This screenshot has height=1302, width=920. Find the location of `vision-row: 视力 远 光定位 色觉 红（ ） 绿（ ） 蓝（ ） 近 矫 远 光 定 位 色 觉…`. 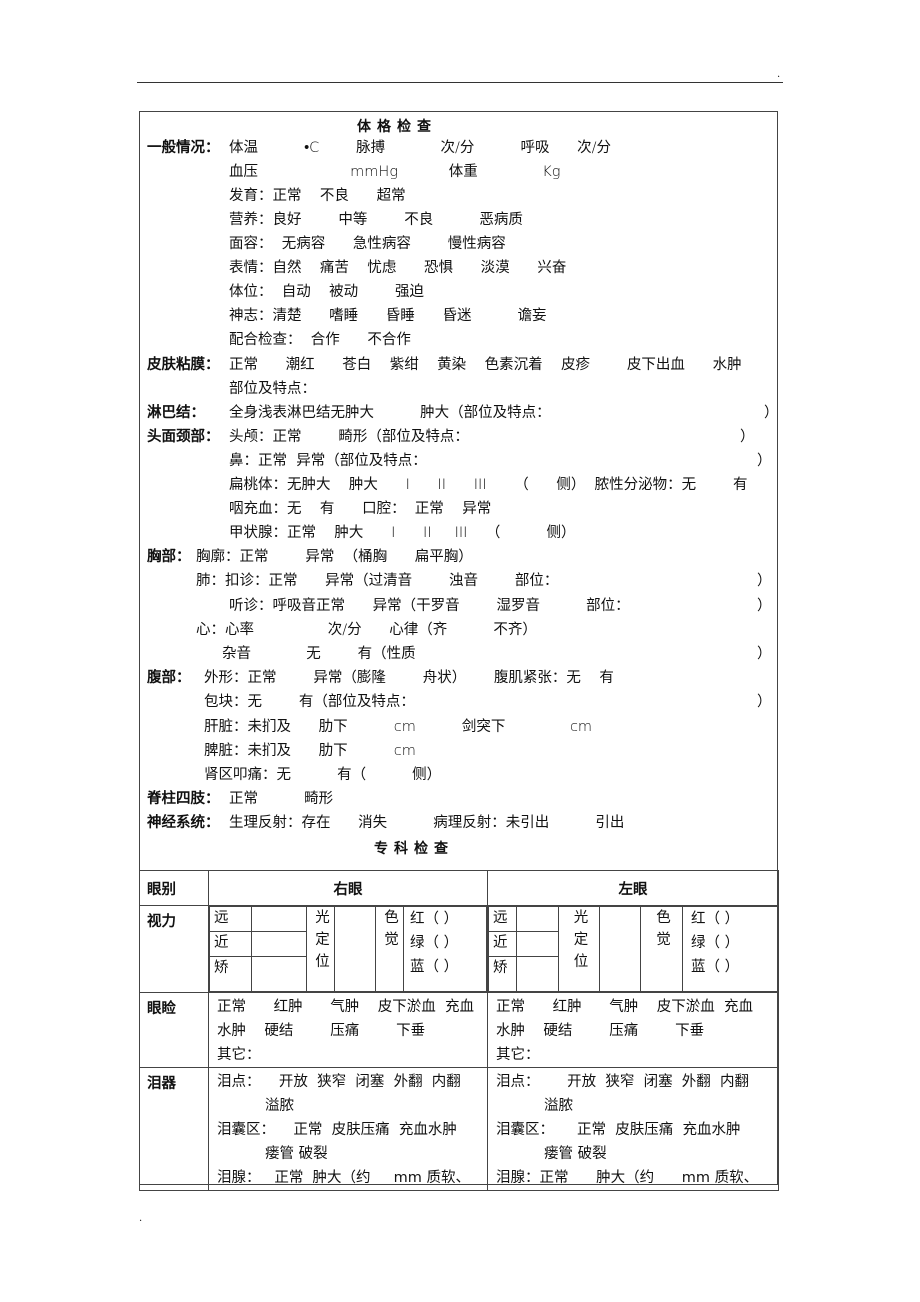

vision-row: 视力 远 光定位 色觉 红（ ） 绿（ ） 蓝（ ） 近 矫 远 光 定 位 色 觉… is located at coordinates (459, 949).